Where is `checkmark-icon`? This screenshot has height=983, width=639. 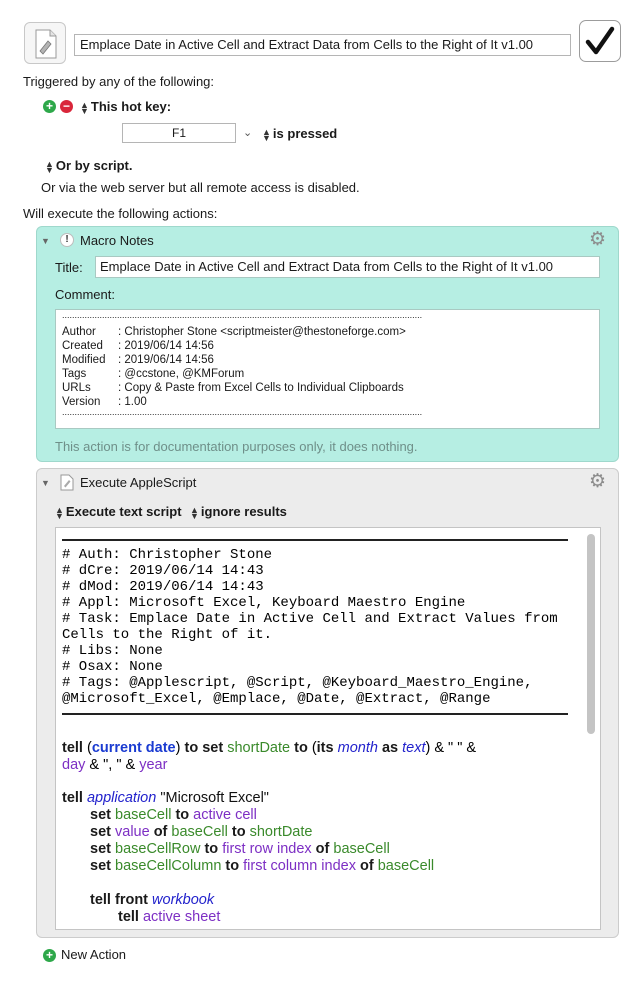 checkmark-icon is located at coordinates (600, 40).